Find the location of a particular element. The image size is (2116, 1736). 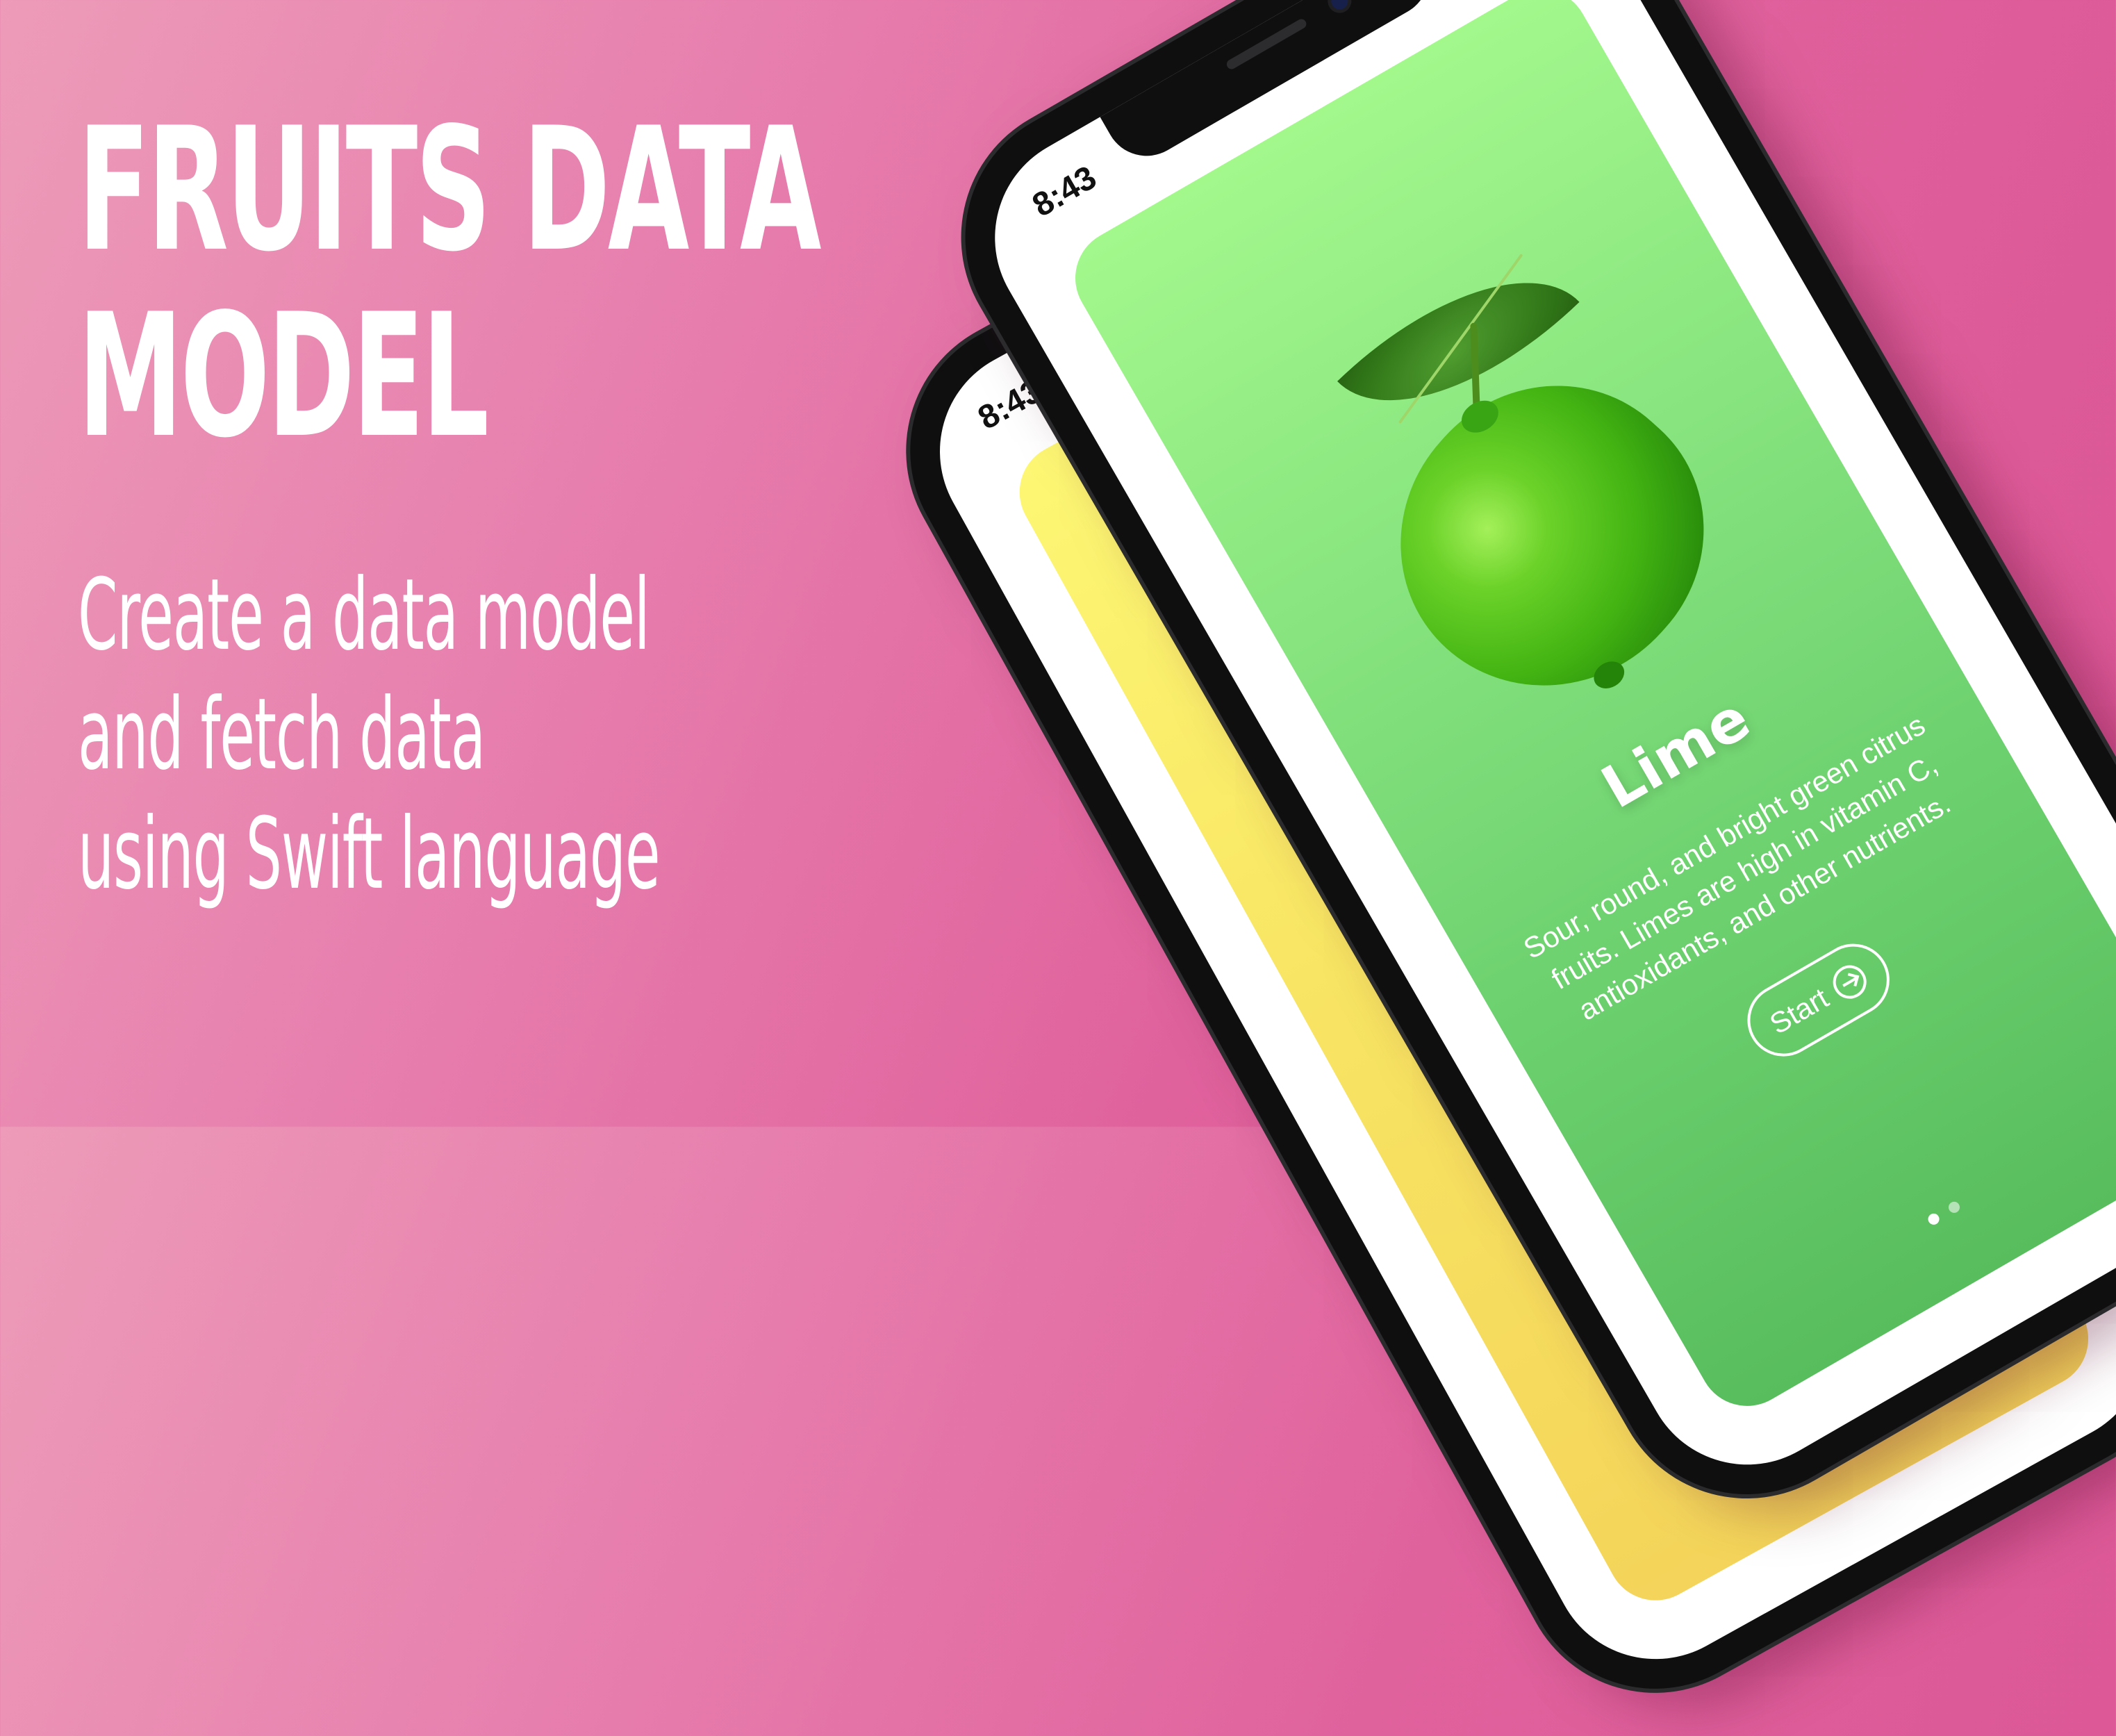

subtitle-line-3: using Swift language is located at coordinates (370, 854).